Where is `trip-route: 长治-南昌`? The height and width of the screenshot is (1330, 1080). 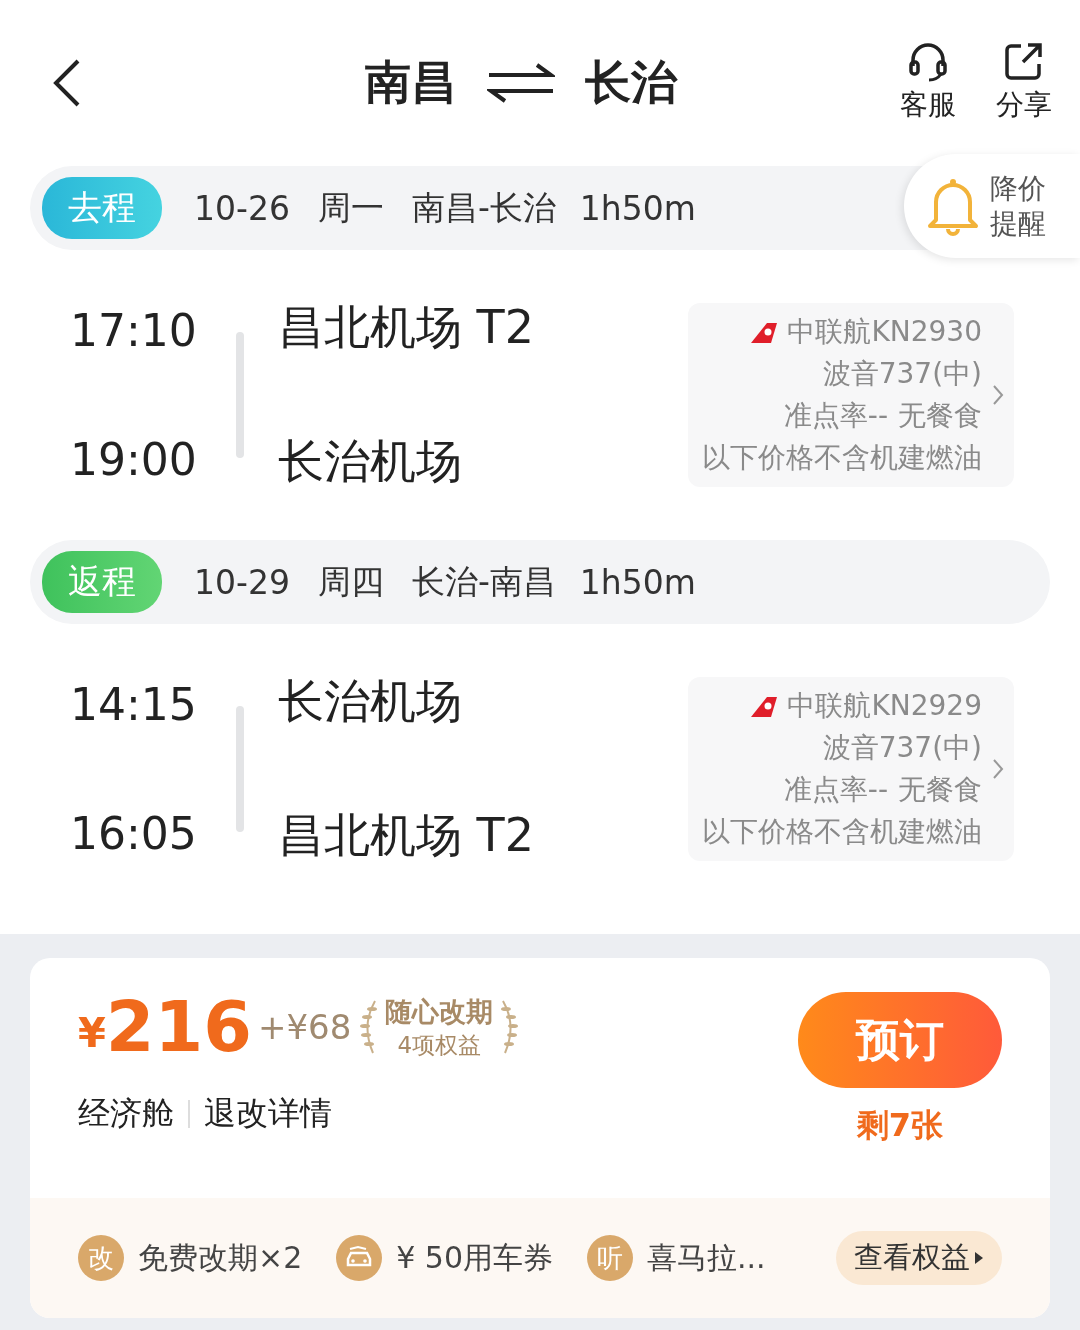 trip-route: 长治-南昌 is located at coordinates (483, 581).